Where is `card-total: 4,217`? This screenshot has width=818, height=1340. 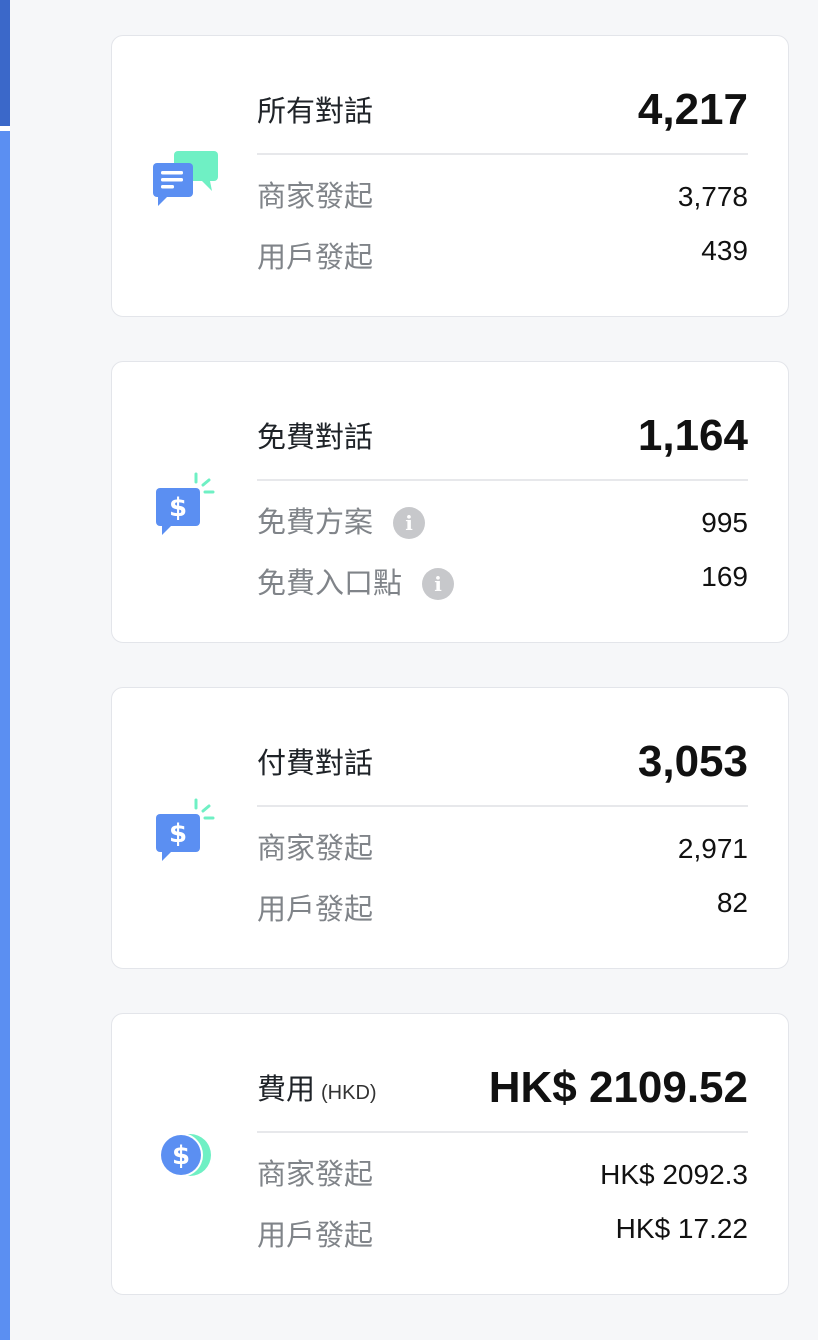
card-total: 4,217 is located at coordinates (692, 109).